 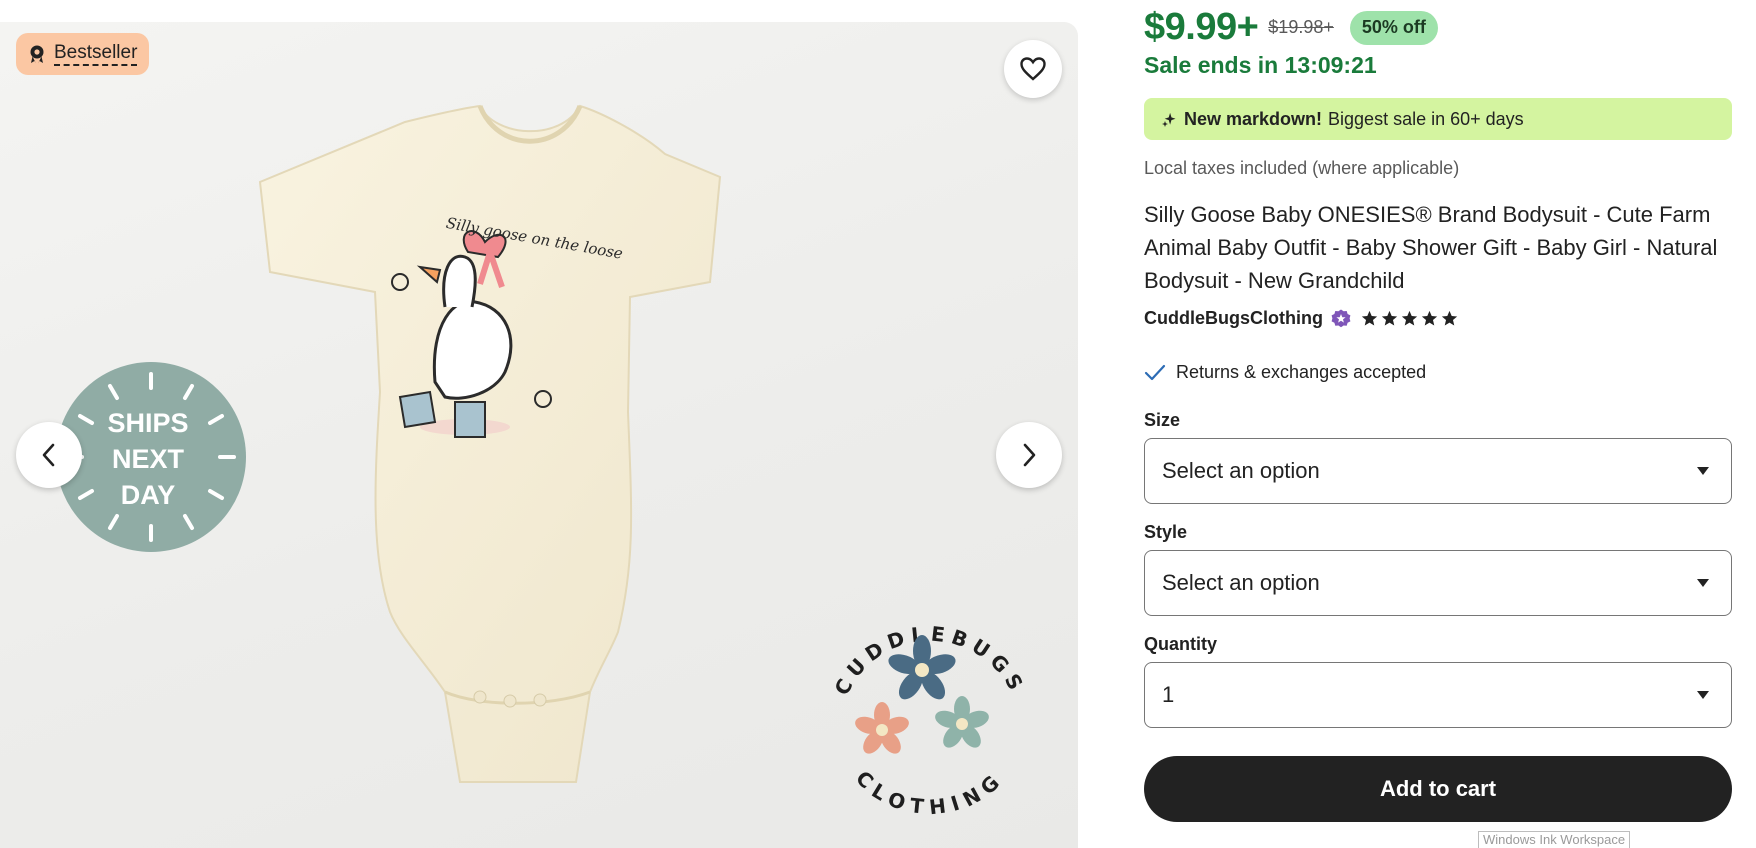 I want to click on price-row: $9.99+ $19.98+ 50% off, so click(x=1291, y=27).